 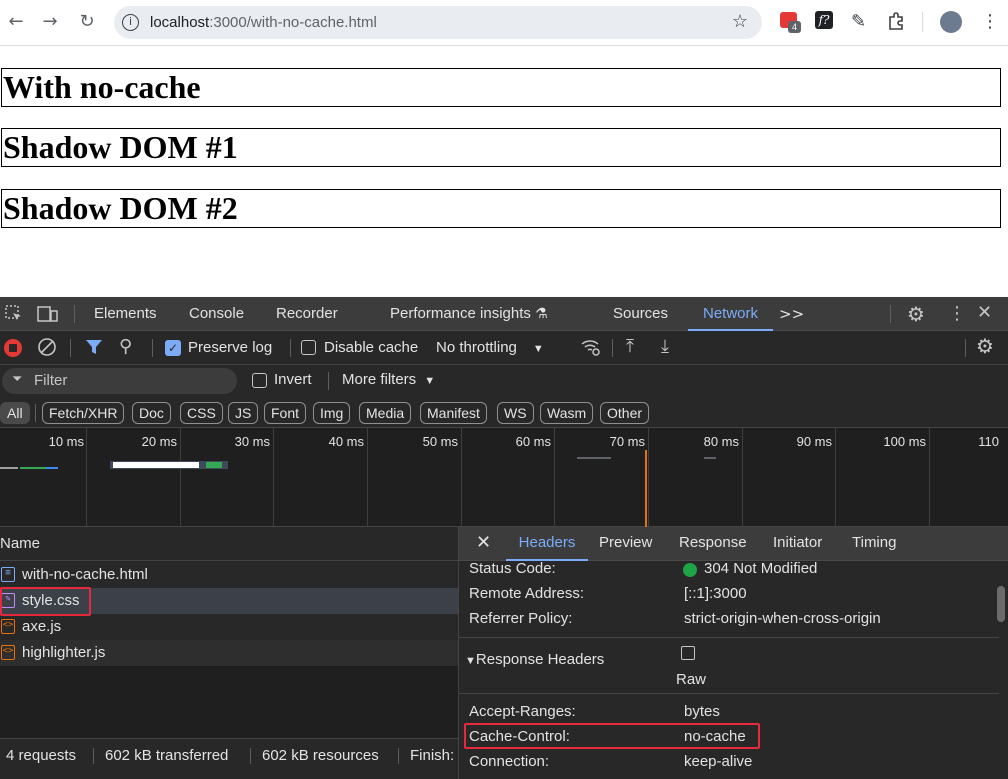 I want to click on tab-initiator: Initiator, so click(x=797, y=544).